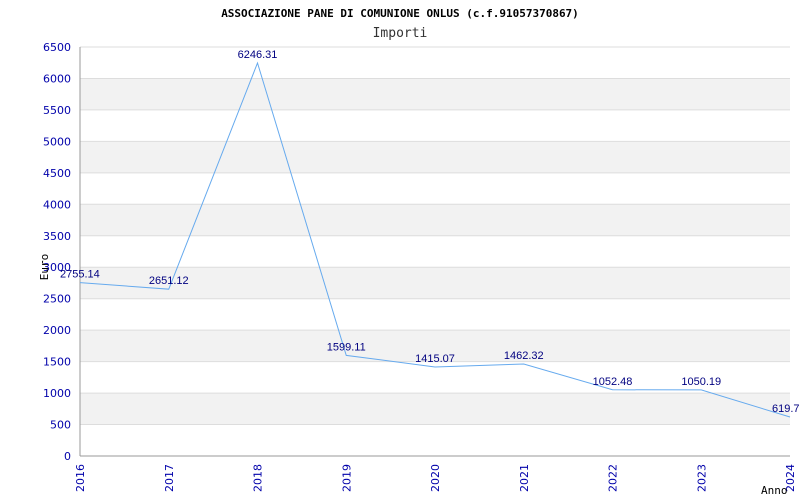 This screenshot has height=500, width=800. Describe the element at coordinates (57, 330) in the screenshot. I see `y-tick-label: 2000` at that location.